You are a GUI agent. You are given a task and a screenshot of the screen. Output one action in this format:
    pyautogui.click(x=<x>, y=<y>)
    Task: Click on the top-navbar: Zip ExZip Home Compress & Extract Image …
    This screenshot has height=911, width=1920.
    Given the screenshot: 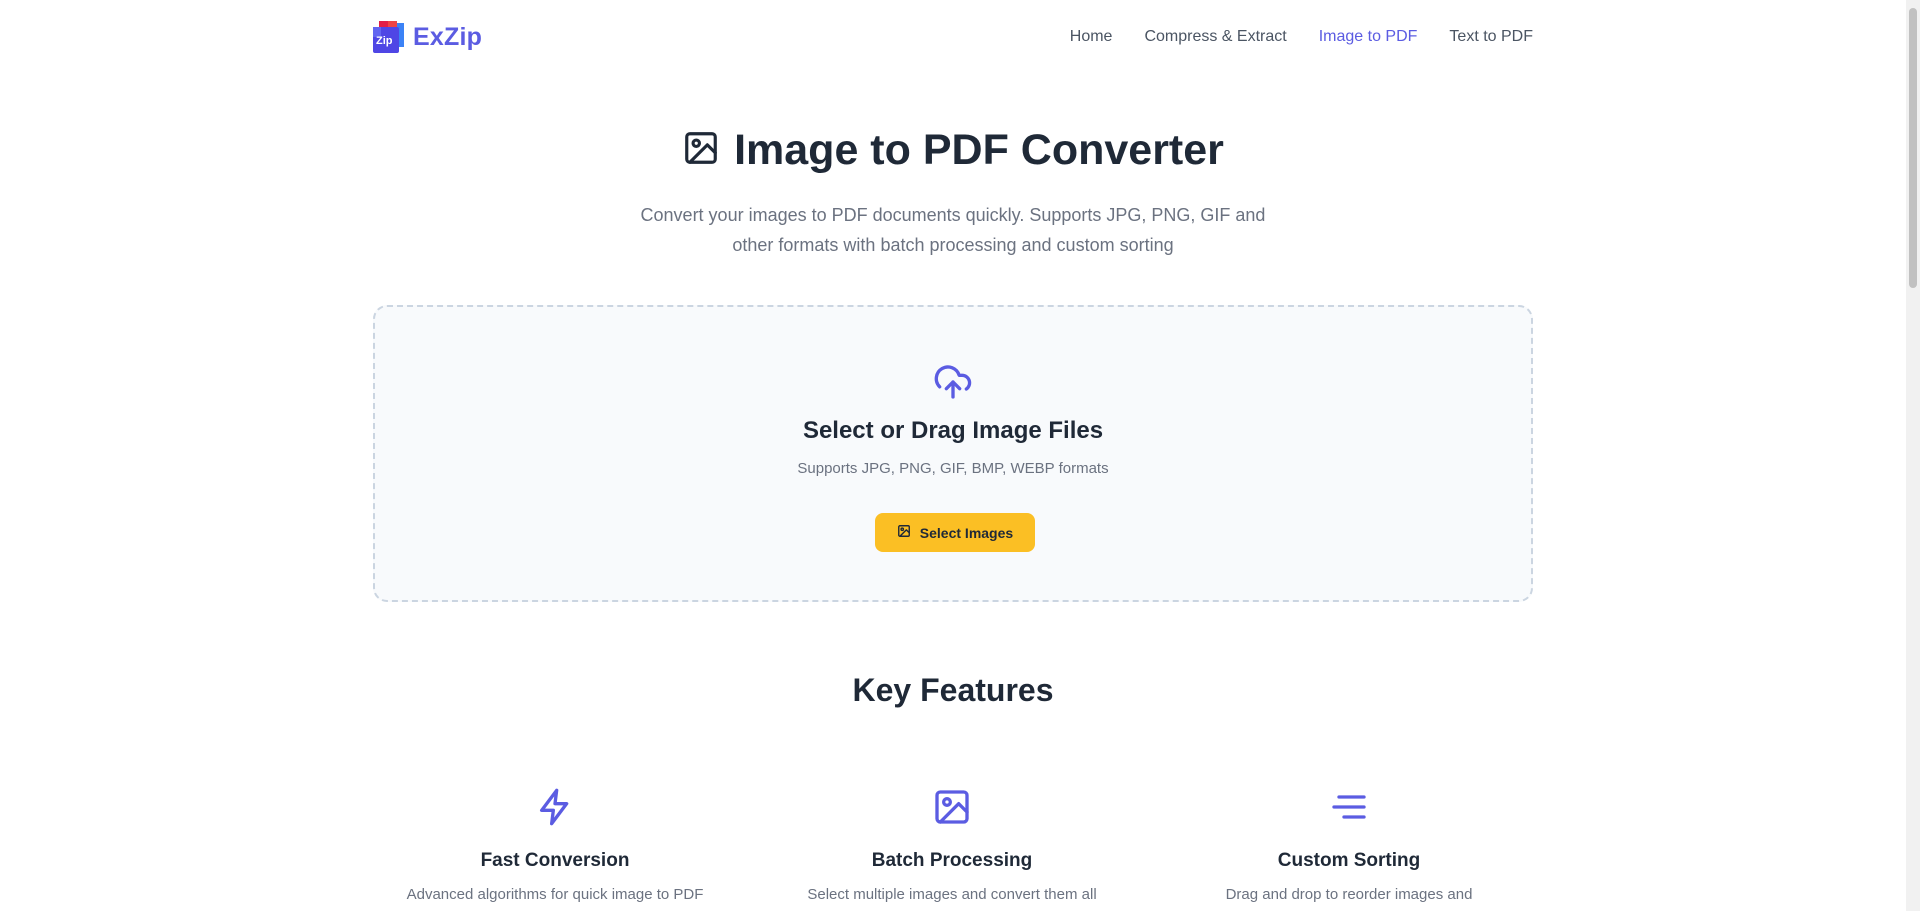 What is the action you would take?
    pyautogui.click(x=953, y=37)
    